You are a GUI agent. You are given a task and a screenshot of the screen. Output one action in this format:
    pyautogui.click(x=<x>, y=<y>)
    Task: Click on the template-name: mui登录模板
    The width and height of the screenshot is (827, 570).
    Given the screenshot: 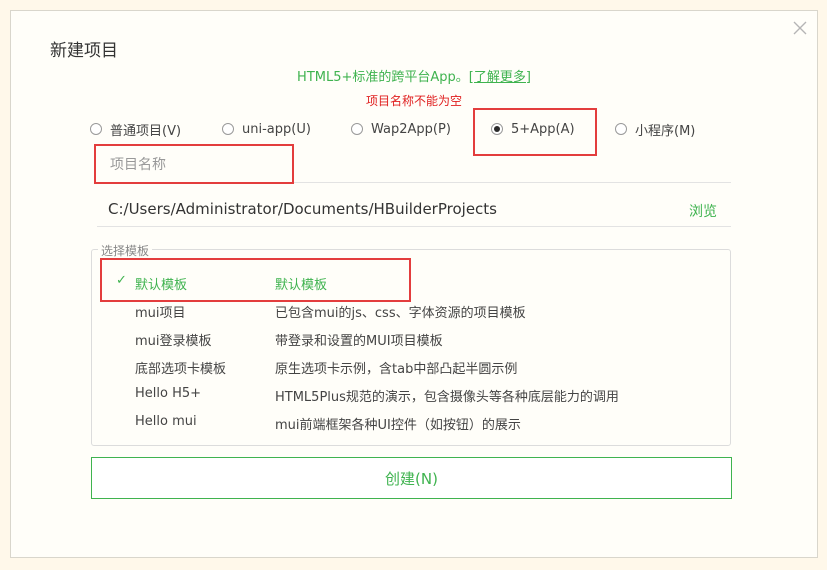 What is the action you would take?
    pyautogui.click(x=173, y=341)
    